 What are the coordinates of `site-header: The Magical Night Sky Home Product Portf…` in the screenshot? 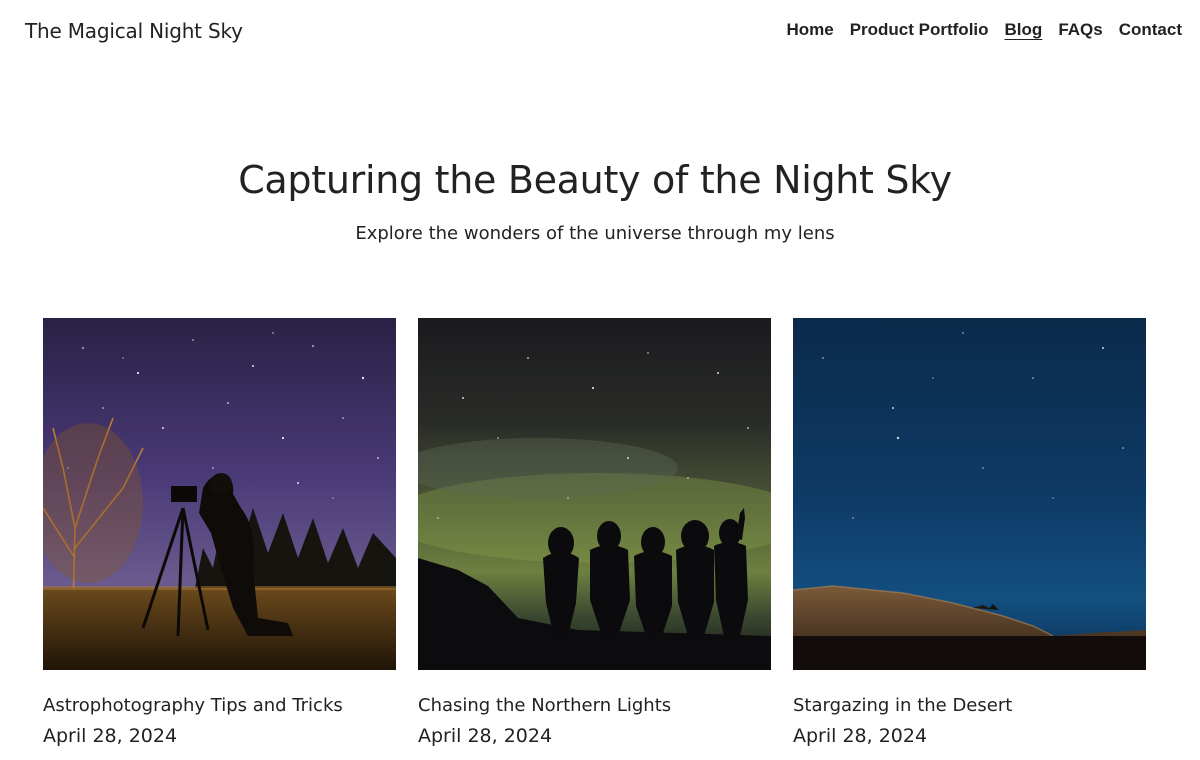 It's located at (600, 32).